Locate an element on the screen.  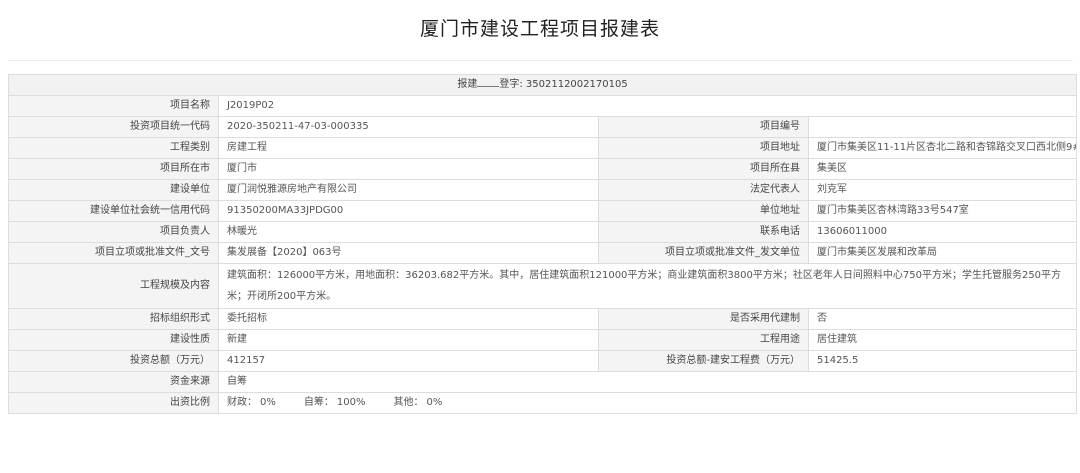
total-investment-label: 投资总额（万元） is located at coordinates (113, 361).